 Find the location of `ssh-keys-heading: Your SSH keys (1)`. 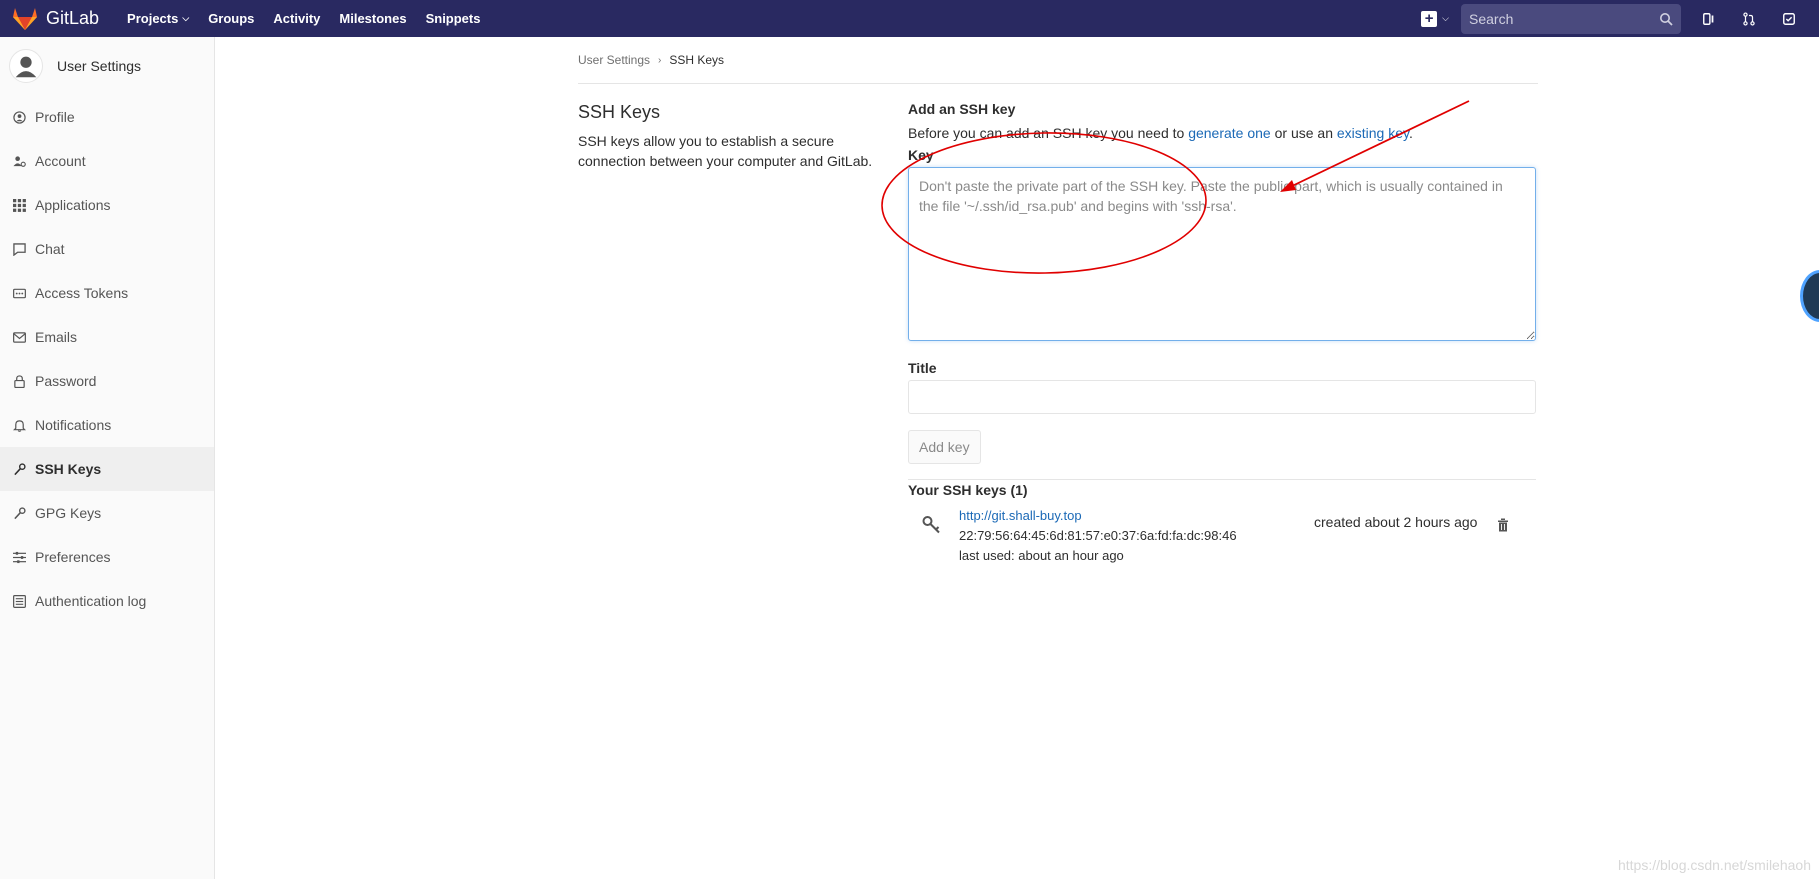

ssh-keys-heading: Your SSH keys (1) is located at coordinates (968, 490).